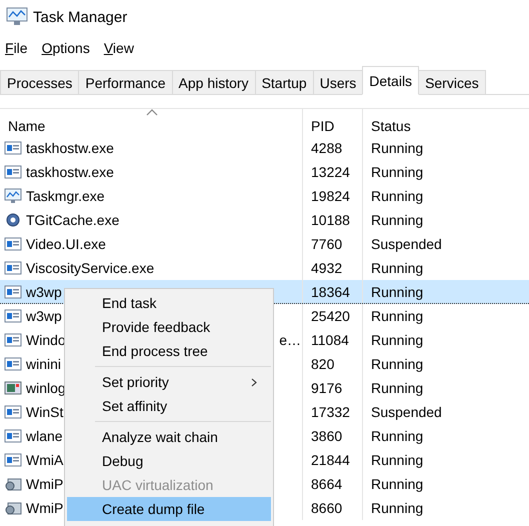  Describe the element at coordinates (73, 220) in the screenshot. I see `process-name: TGitCache.exe` at that location.